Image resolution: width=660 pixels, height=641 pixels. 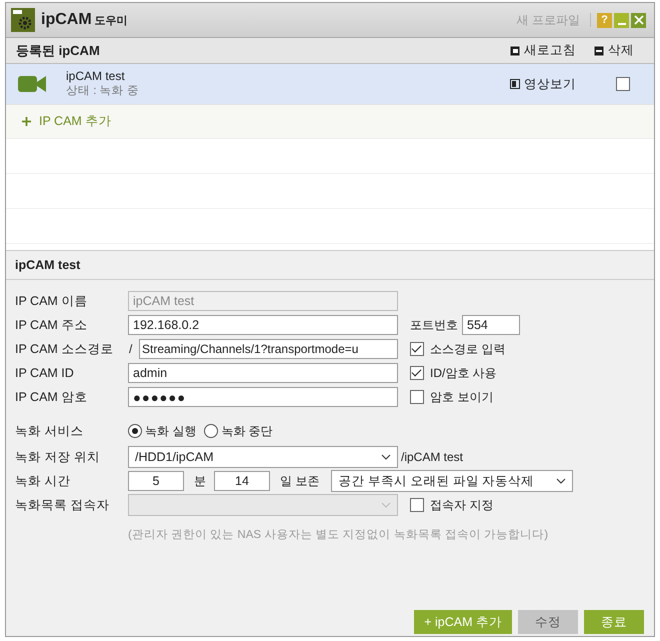 What do you see at coordinates (548, 622) in the screenshot?
I see `action-button: 수정` at bounding box center [548, 622].